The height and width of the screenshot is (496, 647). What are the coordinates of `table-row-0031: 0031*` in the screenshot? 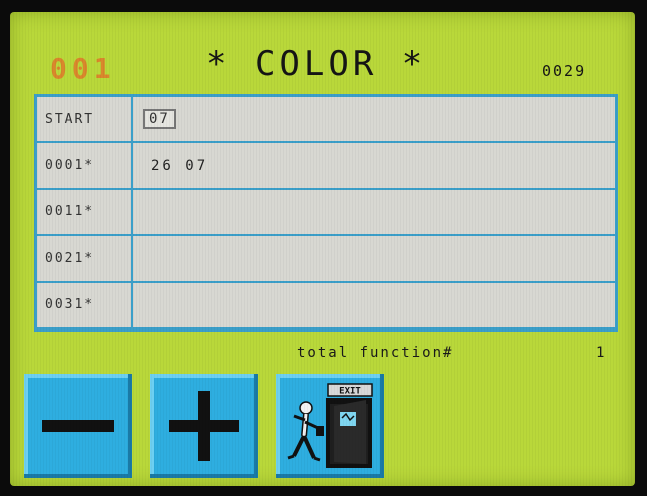 It's located at (326, 304).